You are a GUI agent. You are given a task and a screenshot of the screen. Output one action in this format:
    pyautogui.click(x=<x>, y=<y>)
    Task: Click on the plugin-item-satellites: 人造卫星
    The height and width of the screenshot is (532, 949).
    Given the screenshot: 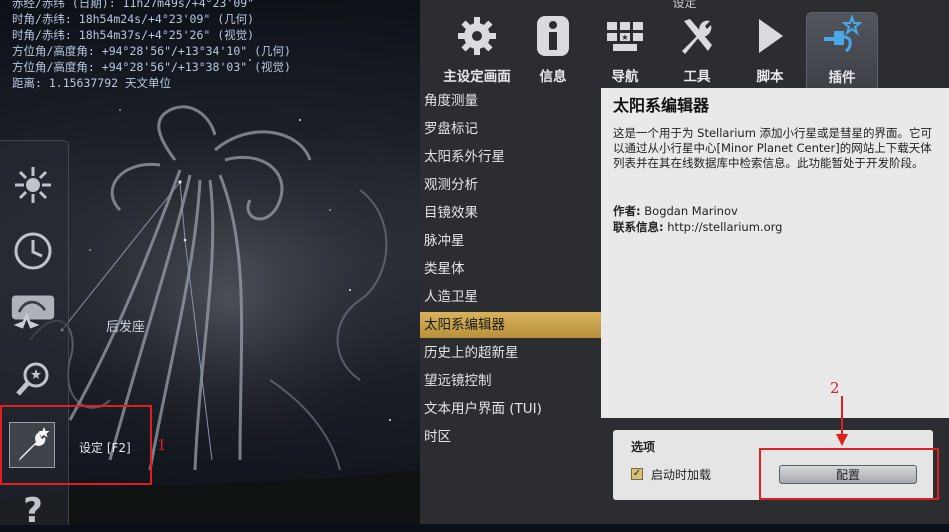 What is the action you would take?
    pyautogui.click(x=510, y=297)
    